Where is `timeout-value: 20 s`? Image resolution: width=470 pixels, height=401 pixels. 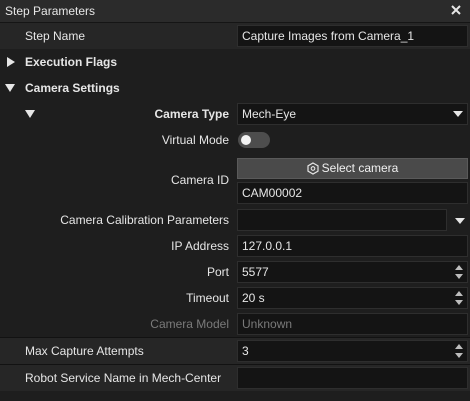
timeout-value: 20 s is located at coordinates (253, 298).